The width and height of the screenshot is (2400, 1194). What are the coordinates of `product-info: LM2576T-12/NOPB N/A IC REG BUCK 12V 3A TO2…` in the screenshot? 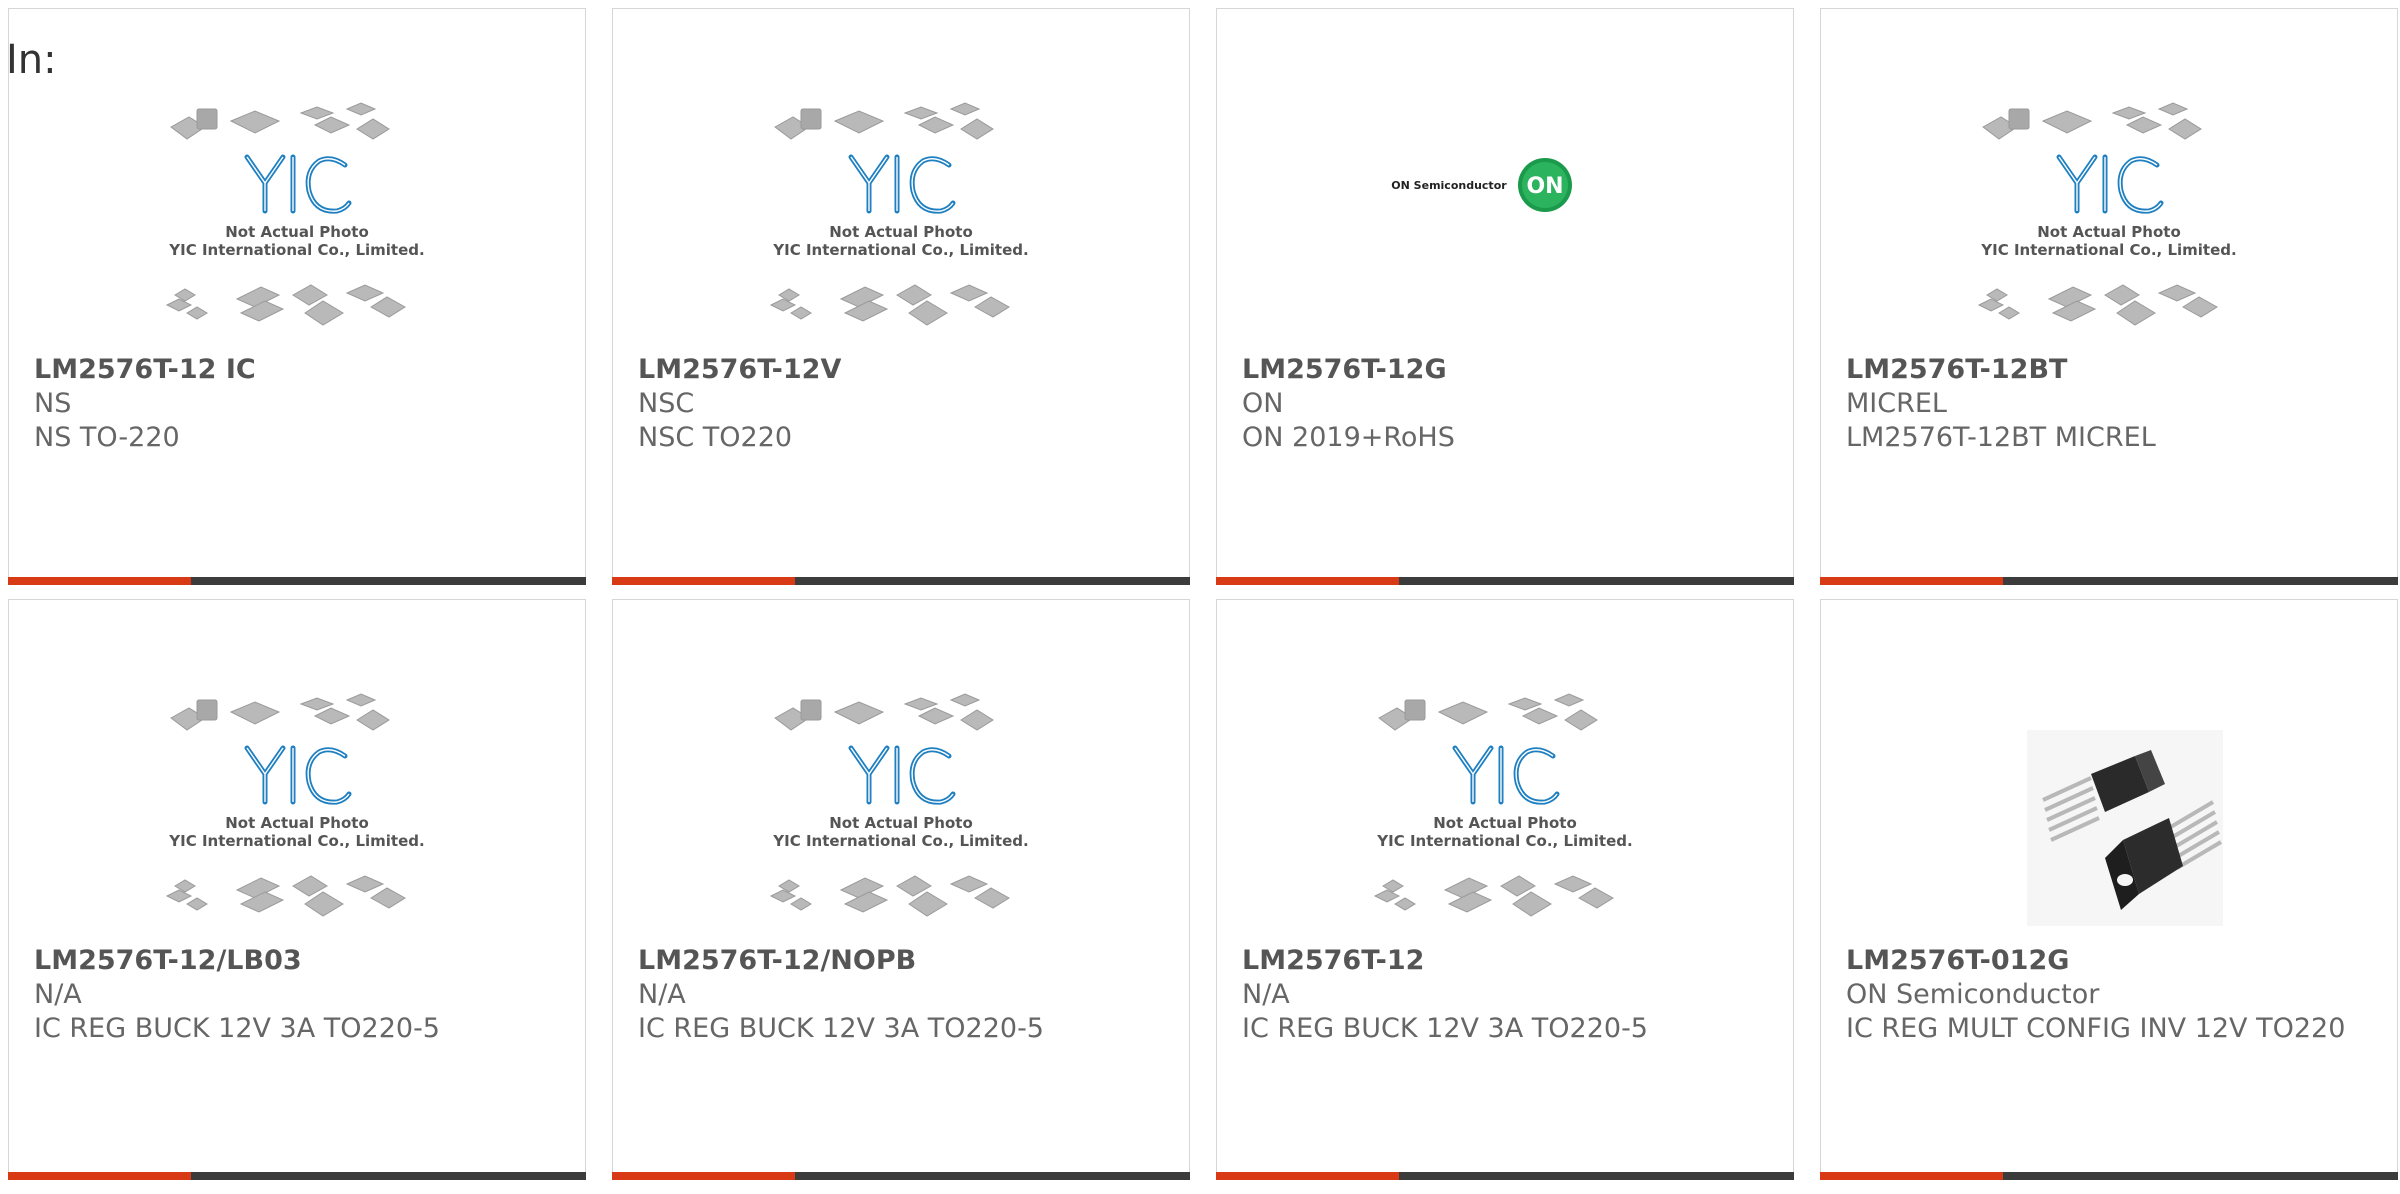 It's located at (898, 995).